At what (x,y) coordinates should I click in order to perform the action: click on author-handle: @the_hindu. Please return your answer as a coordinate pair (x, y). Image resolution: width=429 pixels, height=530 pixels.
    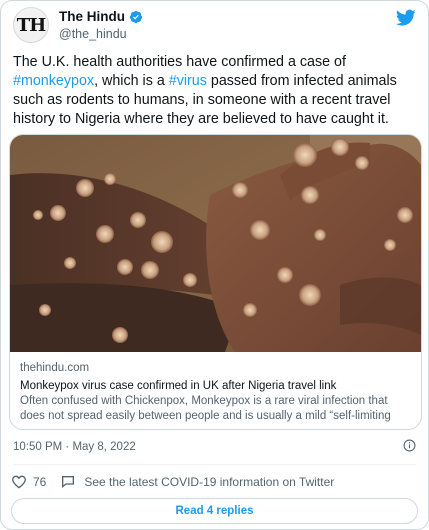
    Looking at the image, I should click on (101, 34).